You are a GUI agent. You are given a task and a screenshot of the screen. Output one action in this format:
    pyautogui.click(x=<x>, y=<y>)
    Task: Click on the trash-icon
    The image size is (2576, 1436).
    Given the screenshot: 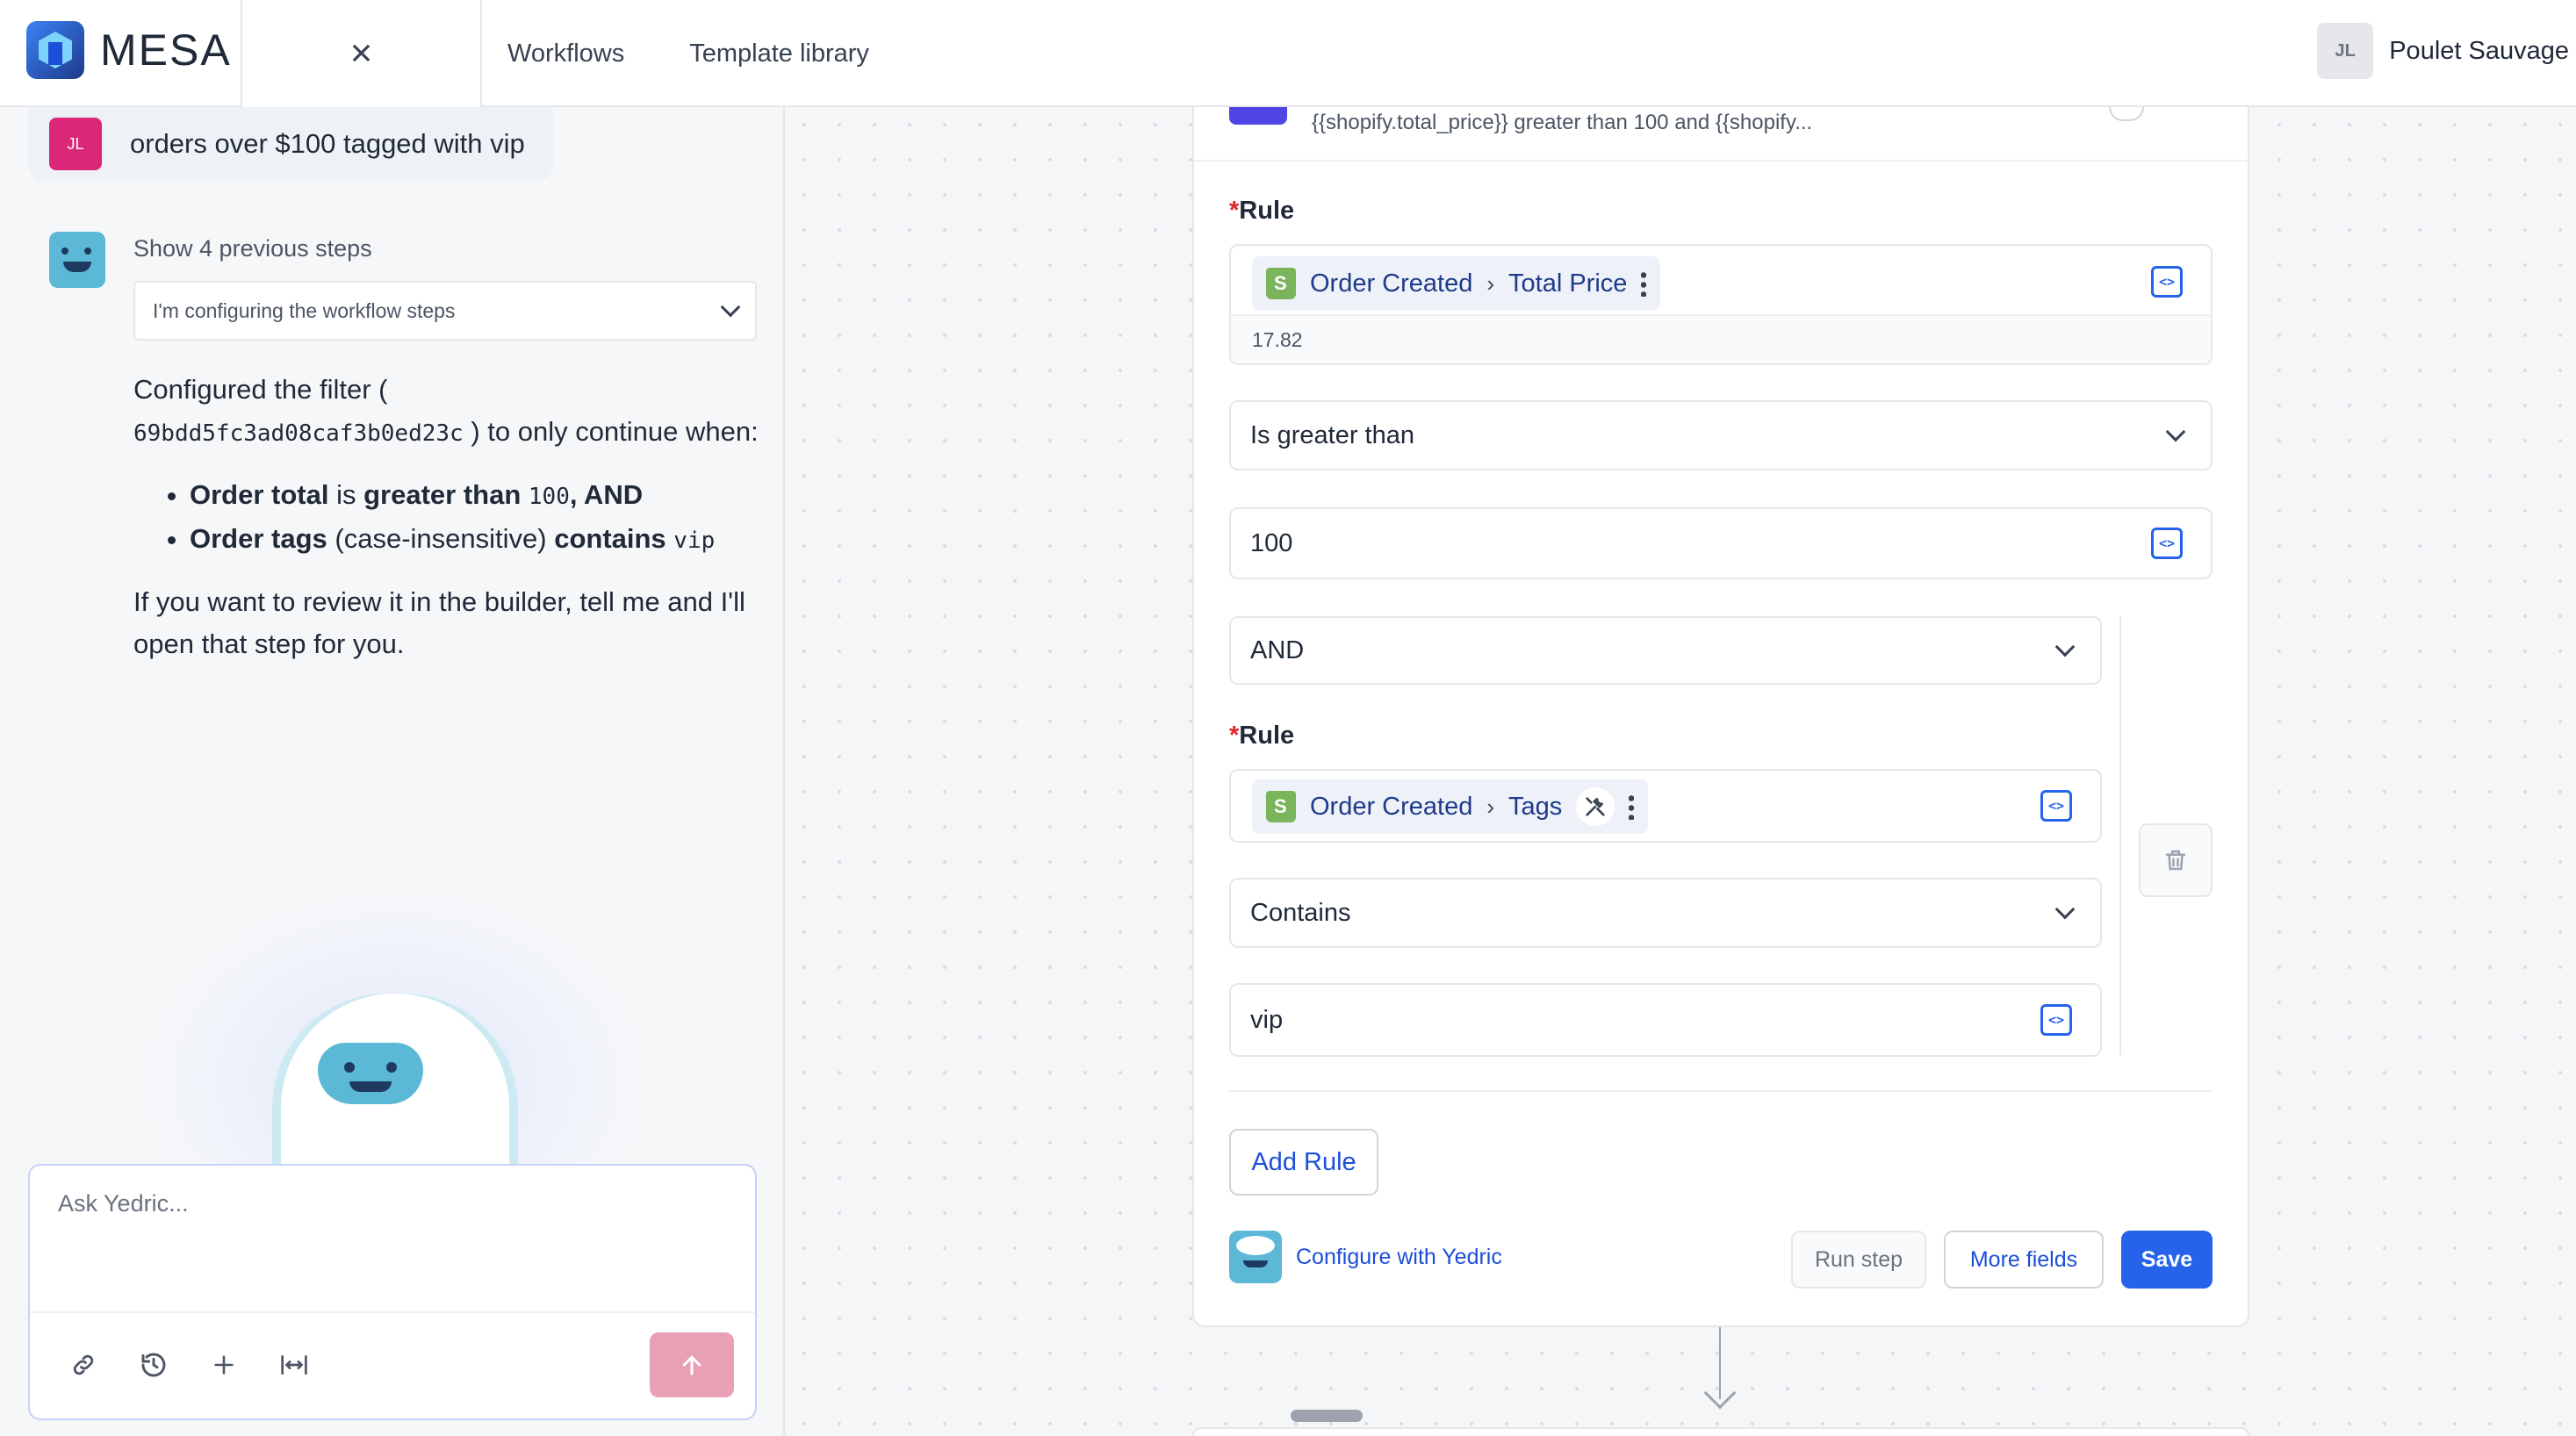 What is the action you would take?
    pyautogui.click(x=2175, y=860)
    